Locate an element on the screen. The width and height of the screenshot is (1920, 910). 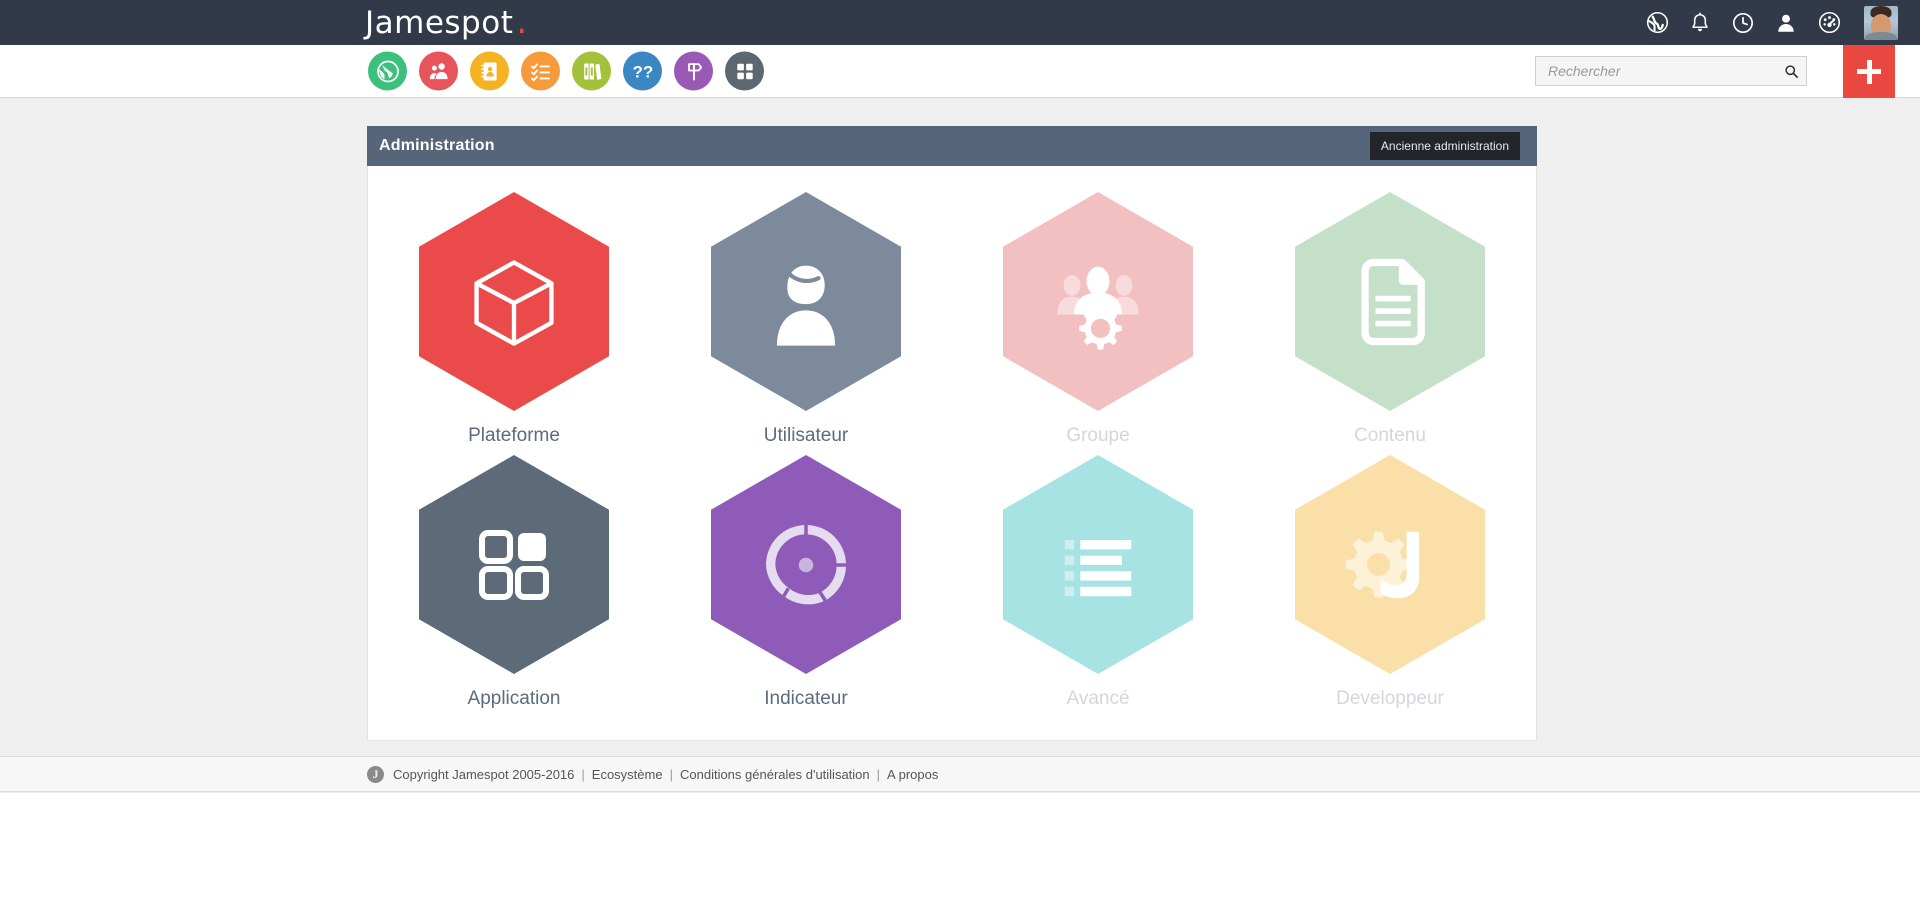
cube-icon is located at coordinates (514, 302).